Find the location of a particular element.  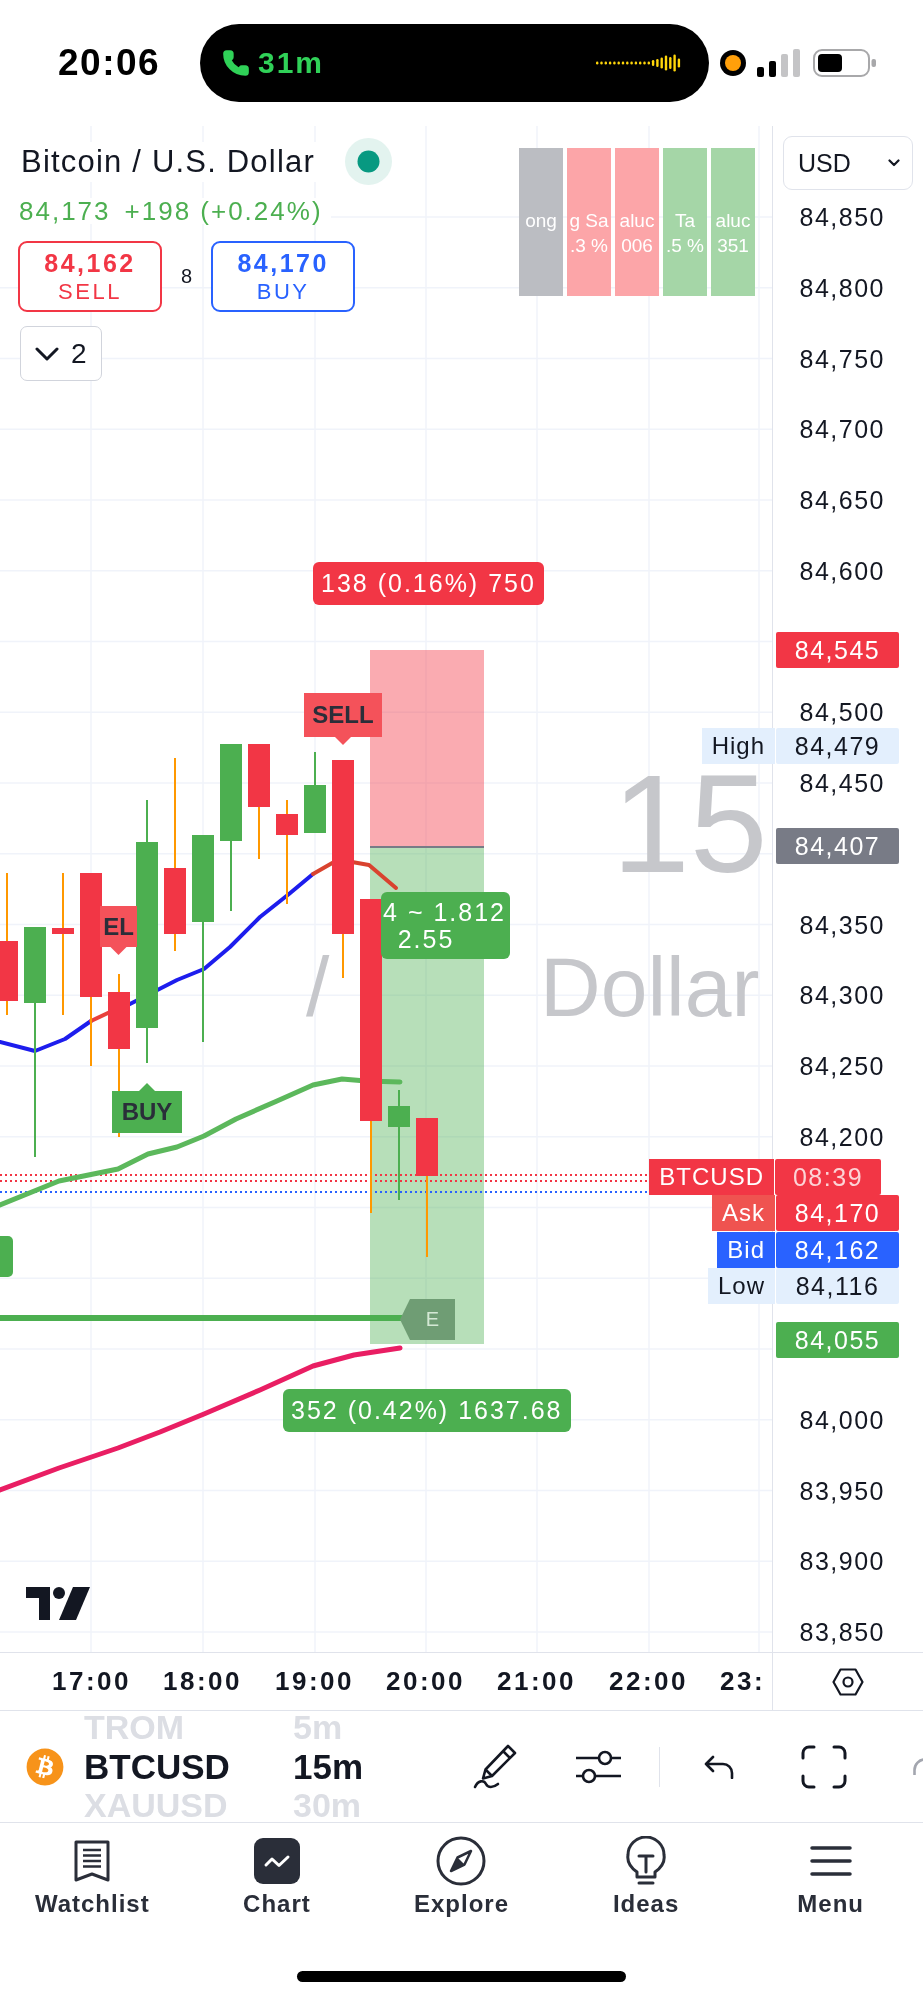

cell-text: g Sa is located at coordinates (589, 221).